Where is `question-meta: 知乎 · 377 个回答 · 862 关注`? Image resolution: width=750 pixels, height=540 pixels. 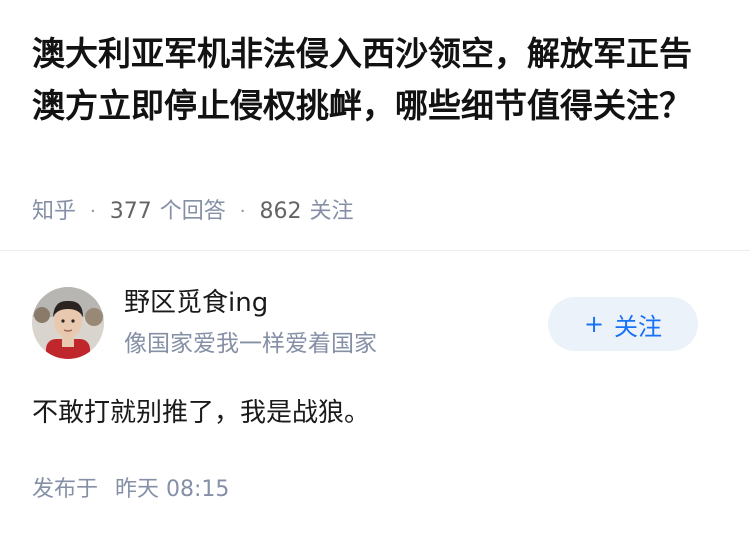 question-meta: 知乎 · 377 个回答 · 862 关注 is located at coordinates (193, 212).